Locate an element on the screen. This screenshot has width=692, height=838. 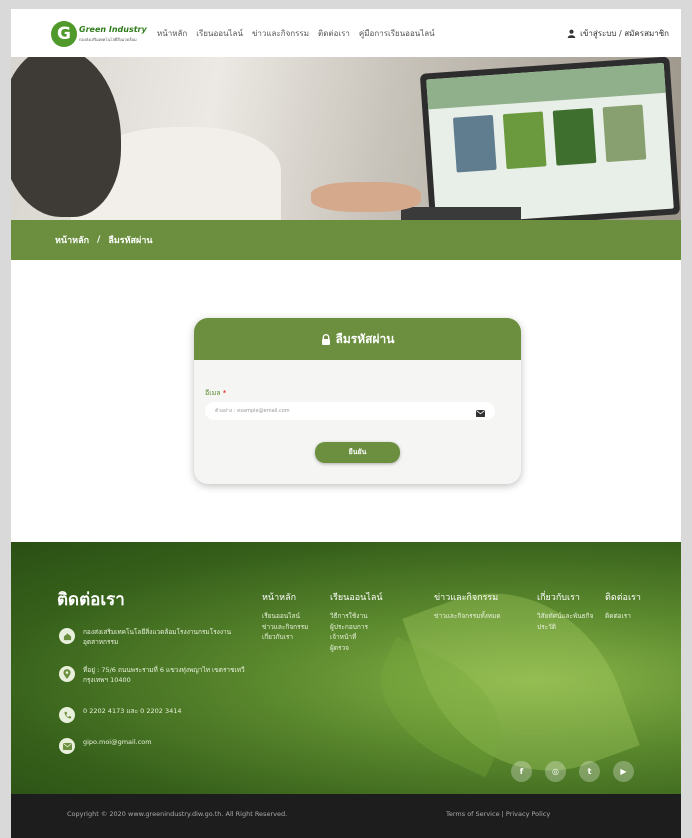
phone-icon is located at coordinates (67, 715).